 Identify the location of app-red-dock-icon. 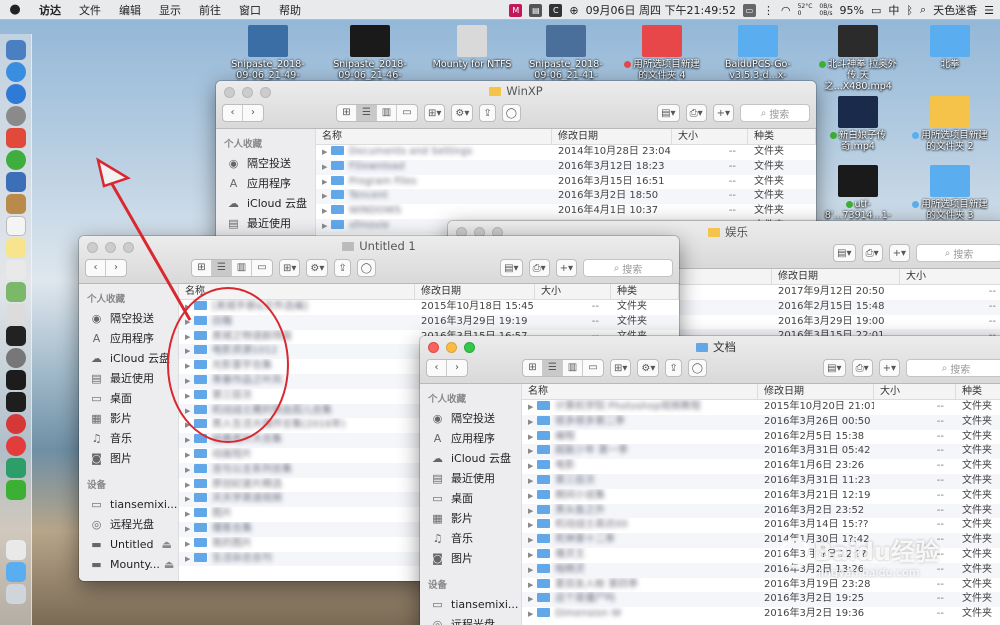
(16, 138).